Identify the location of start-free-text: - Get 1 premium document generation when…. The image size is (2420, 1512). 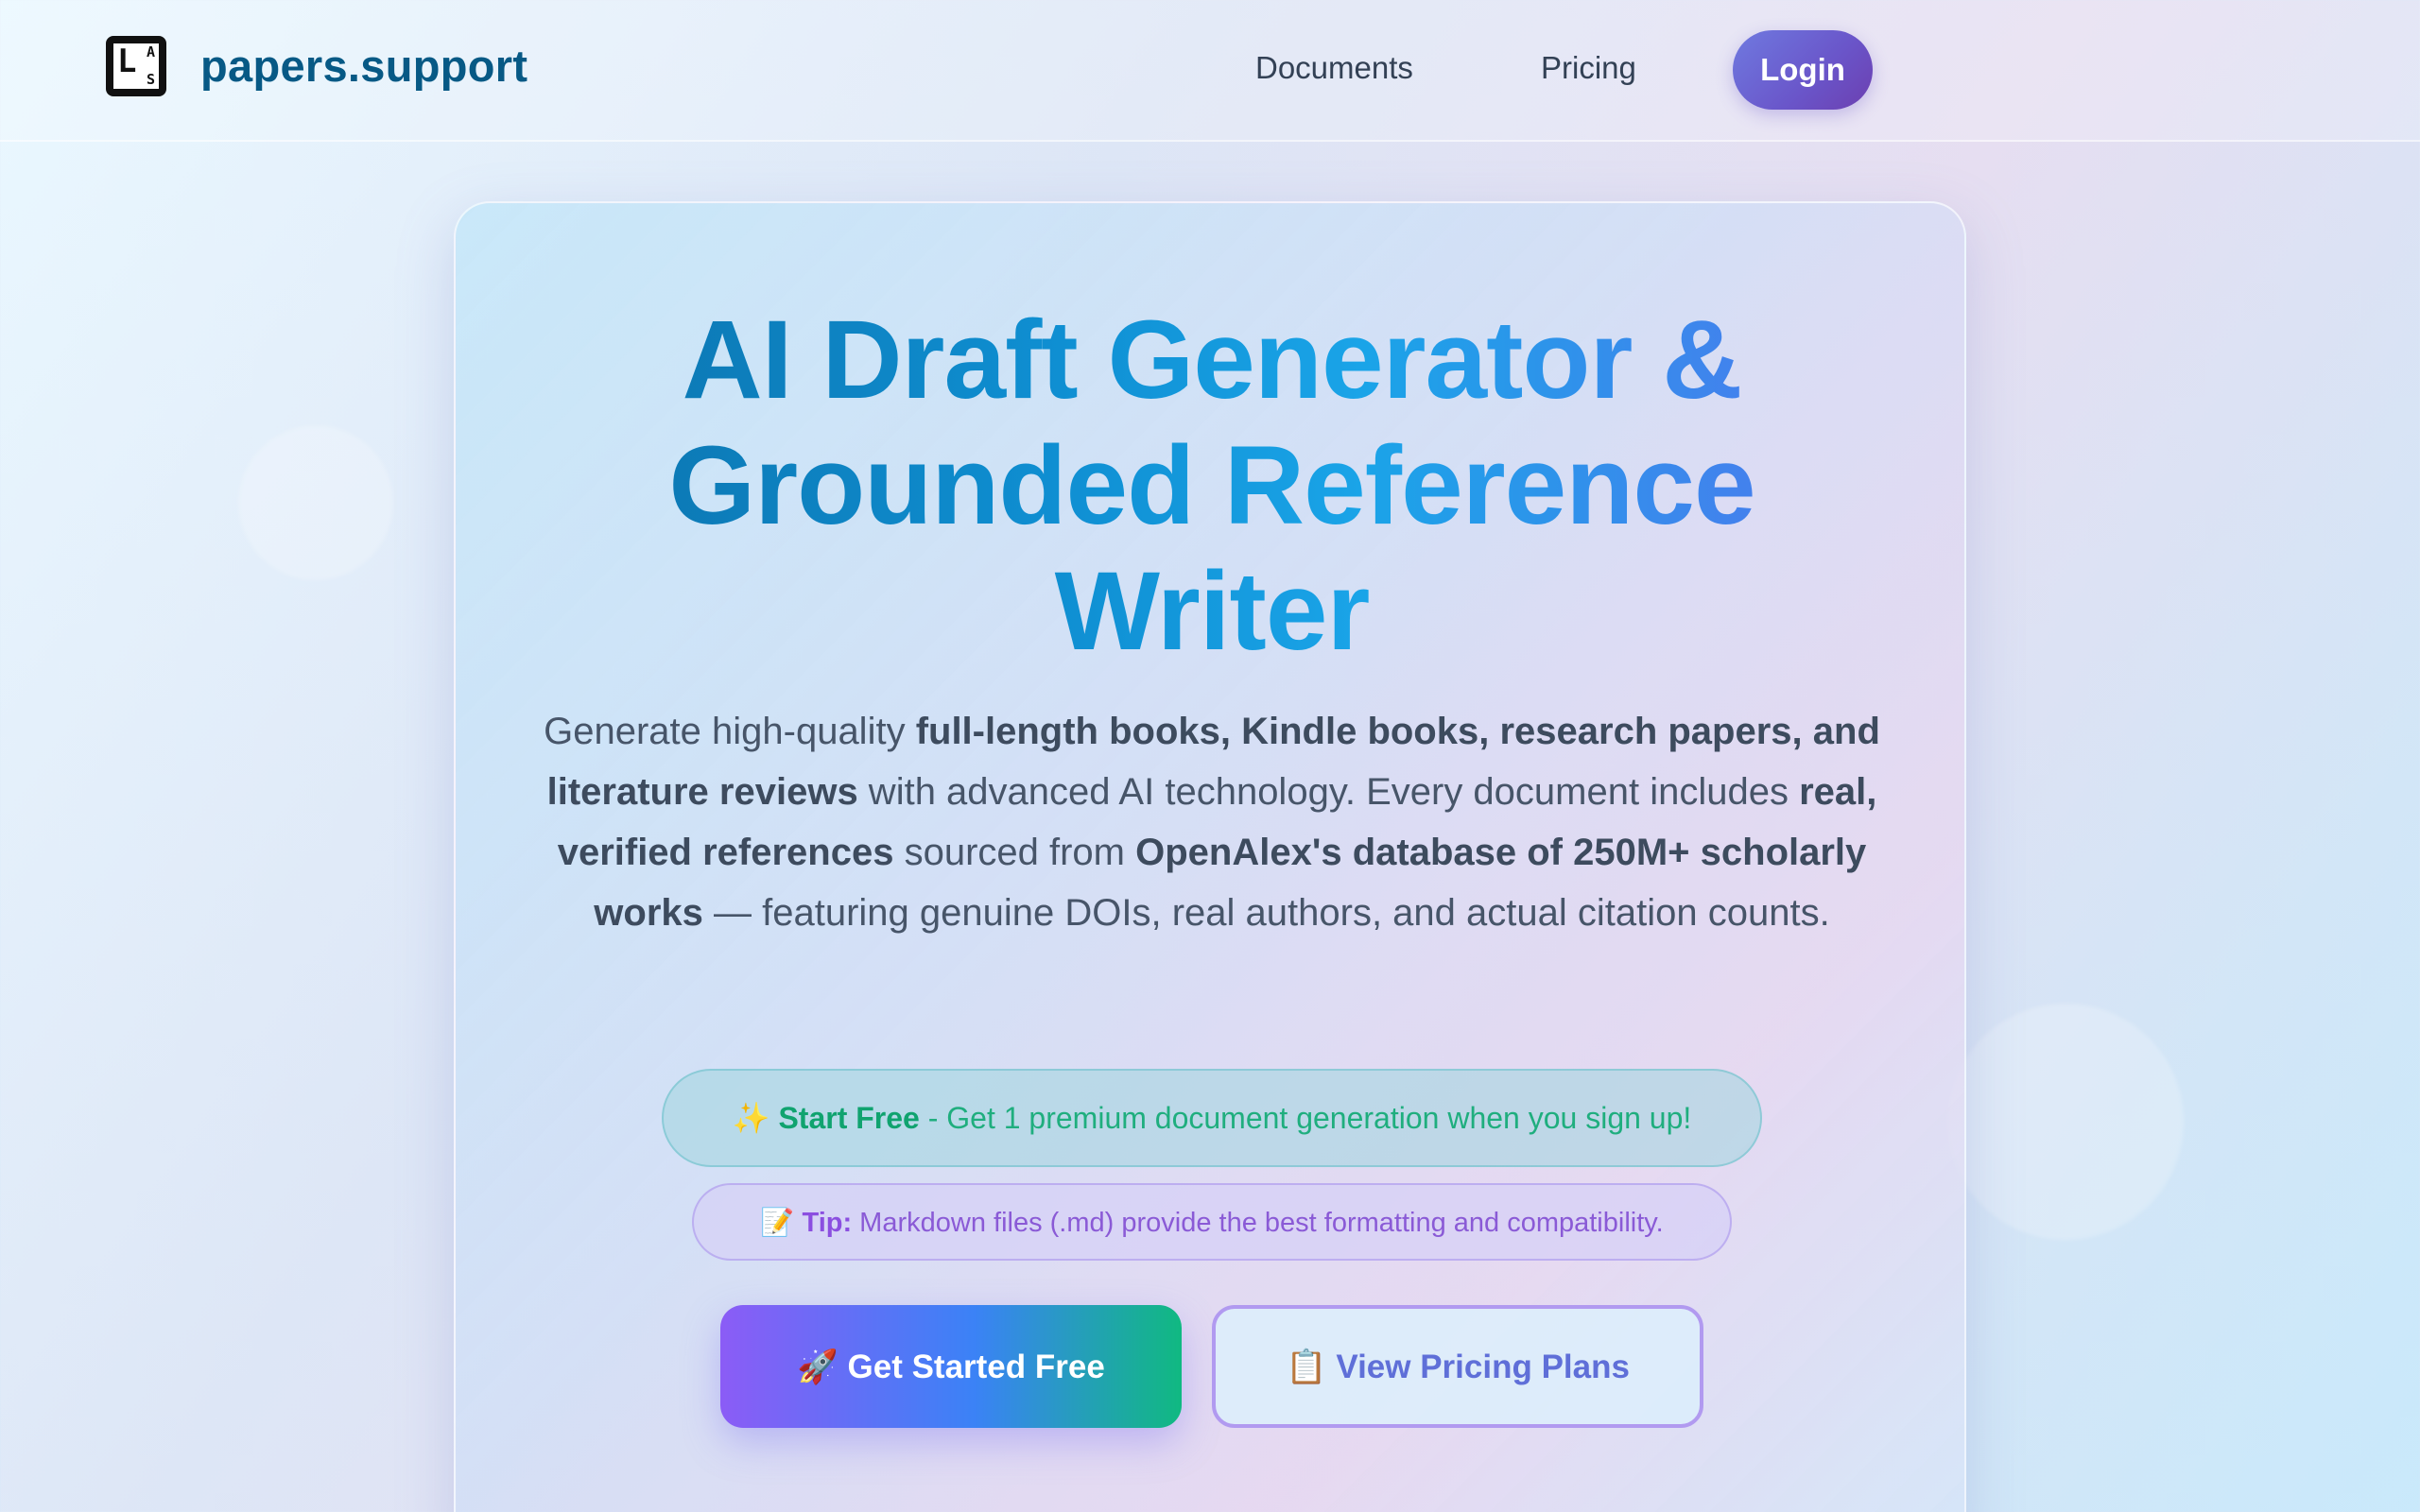
(1305, 1118).